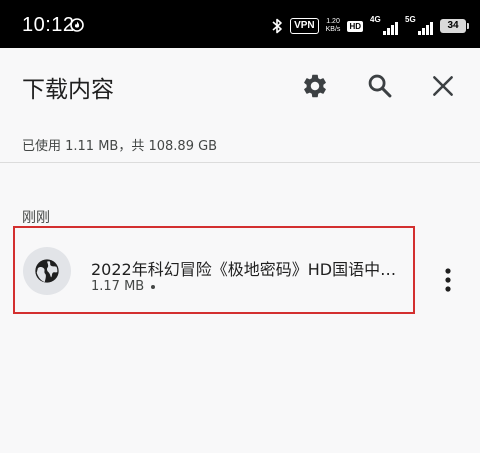 This screenshot has width=480, height=453. I want to click on signal-icon-sim1: 4G, so click(384, 25).